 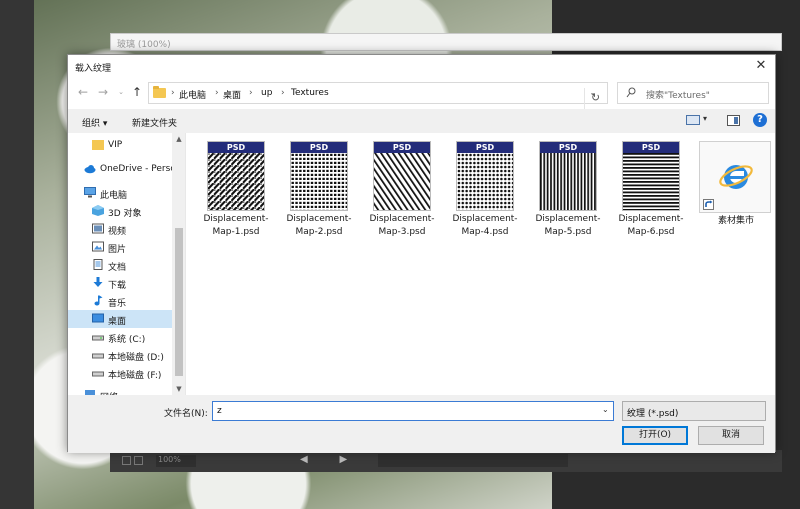 What do you see at coordinates (192, 94) in the screenshot?
I see `breadcrumb-this-pc: 此电脑` at bounding box center [192, 94].